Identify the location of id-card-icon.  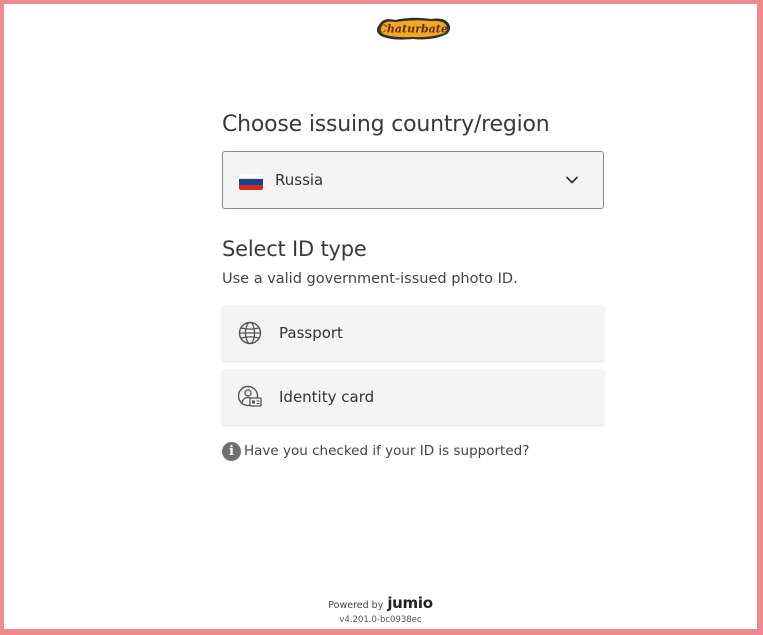
(250, 396).